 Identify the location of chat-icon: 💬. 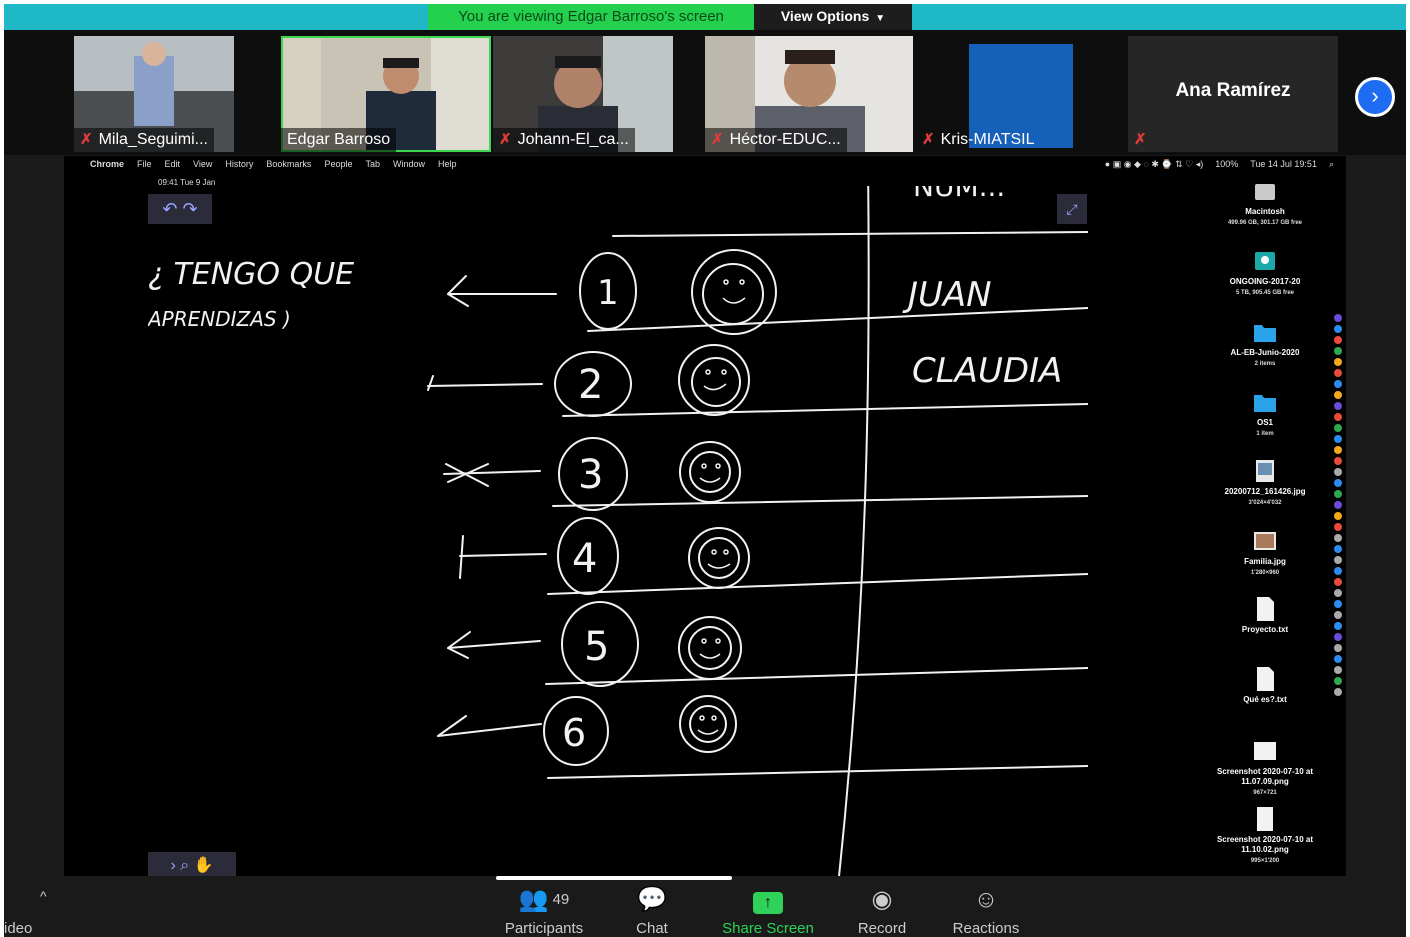
(652, 899).